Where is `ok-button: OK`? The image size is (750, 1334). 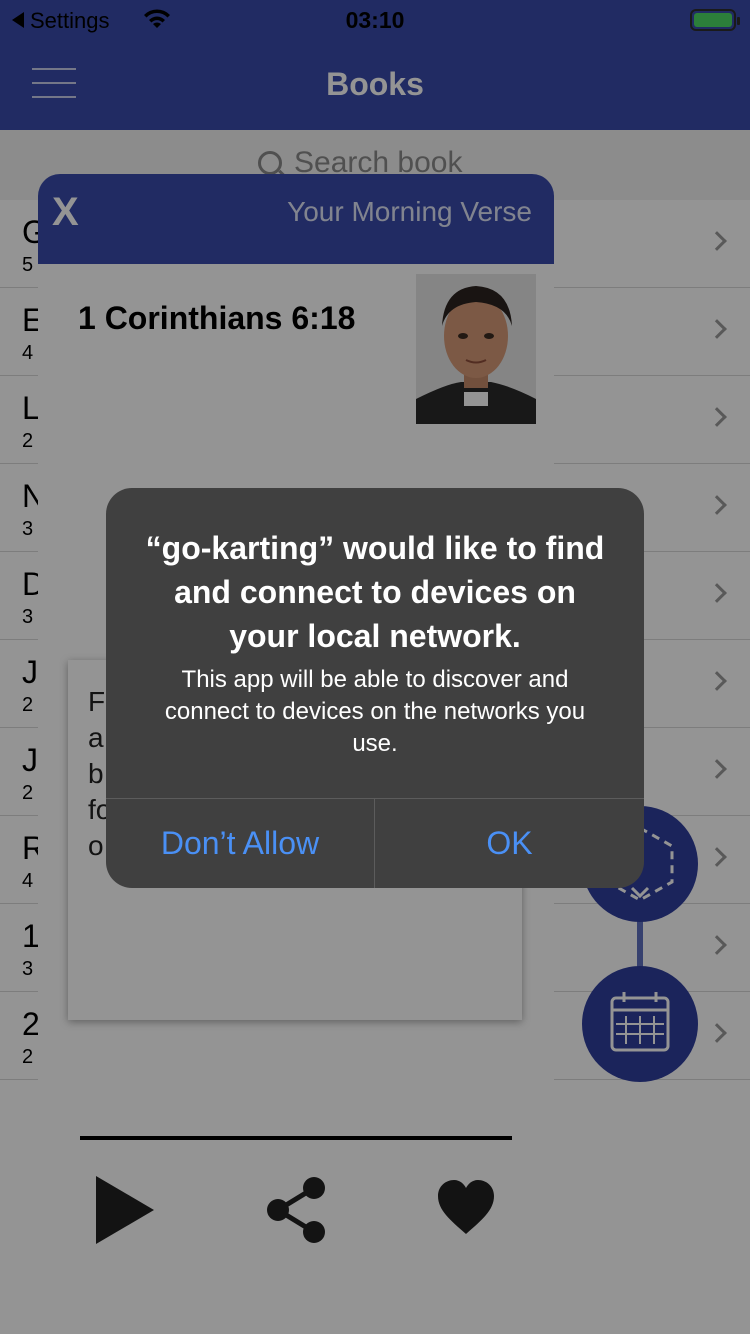
ok-button: OK is located at coordinates (509, 843).